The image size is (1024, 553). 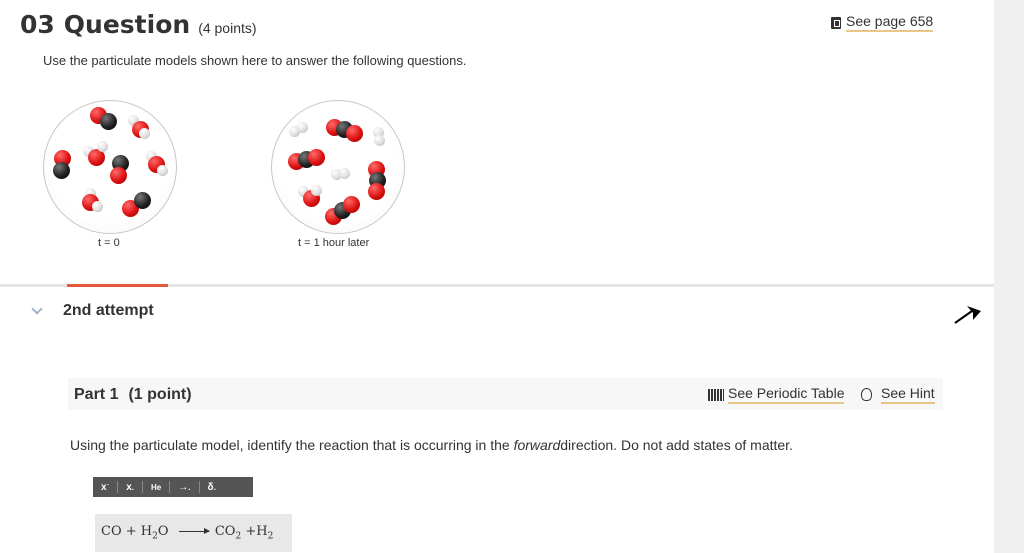 I want to click on answer-input: CO + H2O CO2 +H2, so click(x=193, y=533).